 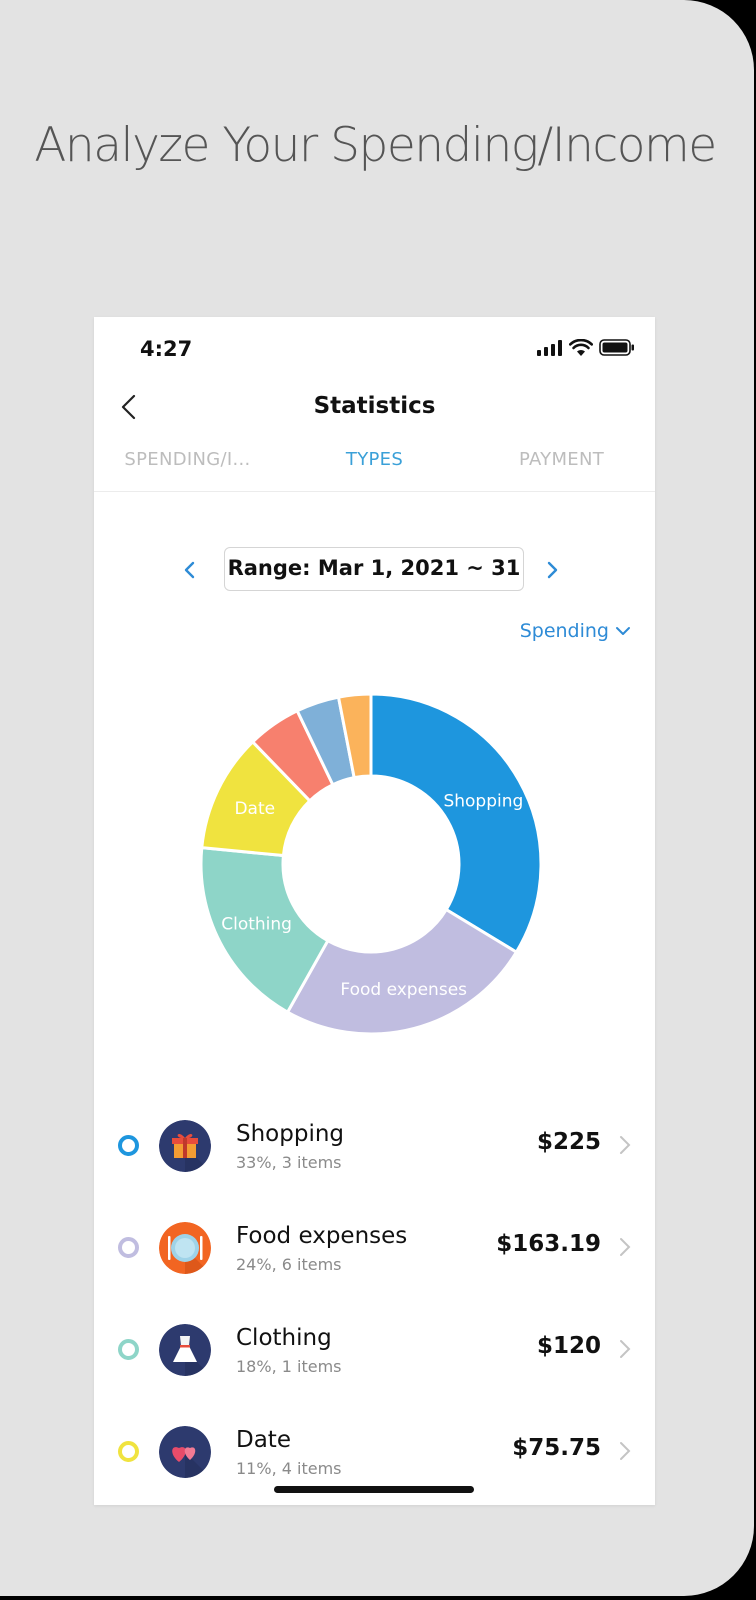 I want to click on signal-icon, so click(x=549, y=347).